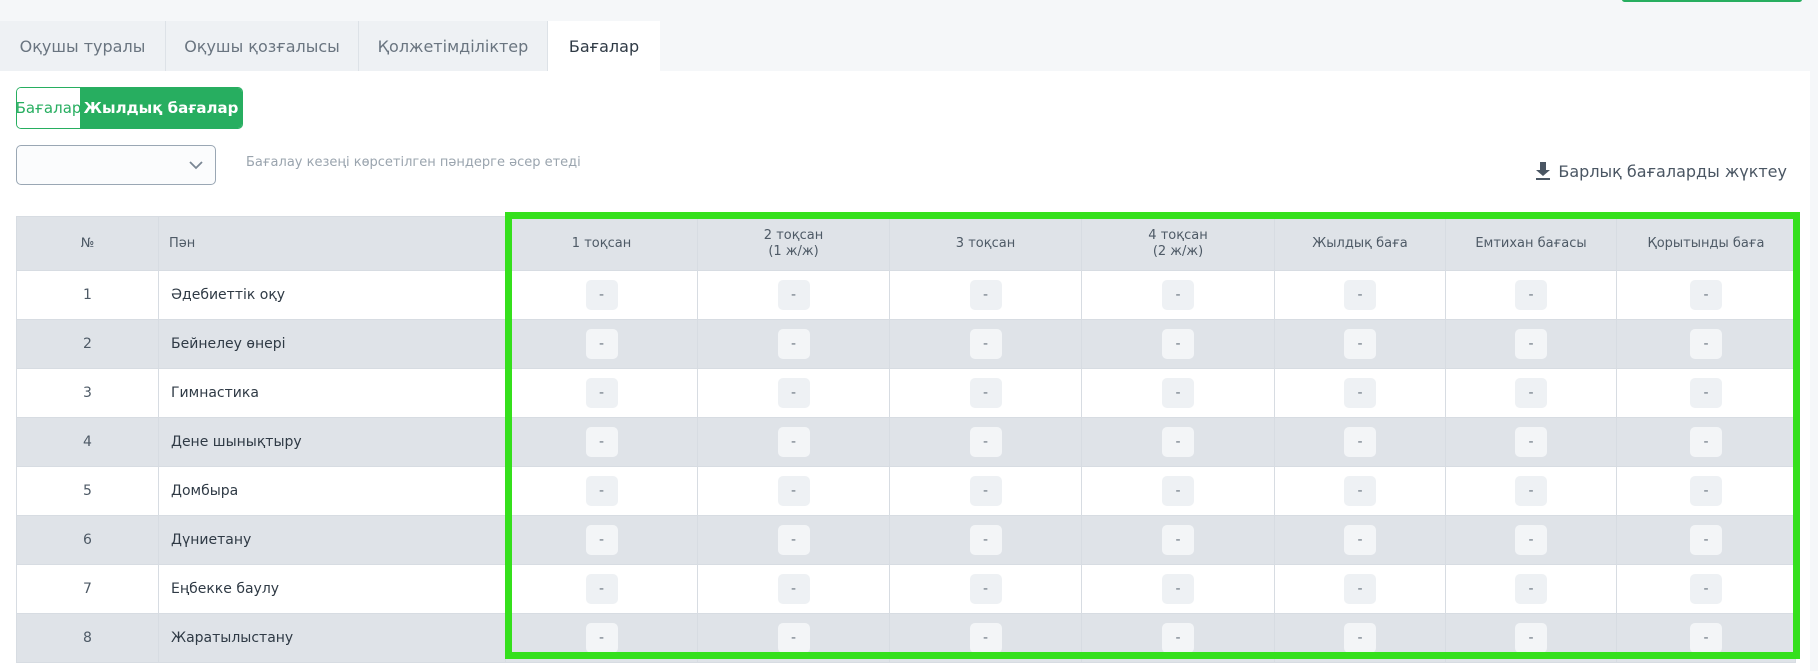  What do you see at coordinates (332, 243) in the screenshot?
I see `header-subject: Пән` at bounding box center [332, 243].